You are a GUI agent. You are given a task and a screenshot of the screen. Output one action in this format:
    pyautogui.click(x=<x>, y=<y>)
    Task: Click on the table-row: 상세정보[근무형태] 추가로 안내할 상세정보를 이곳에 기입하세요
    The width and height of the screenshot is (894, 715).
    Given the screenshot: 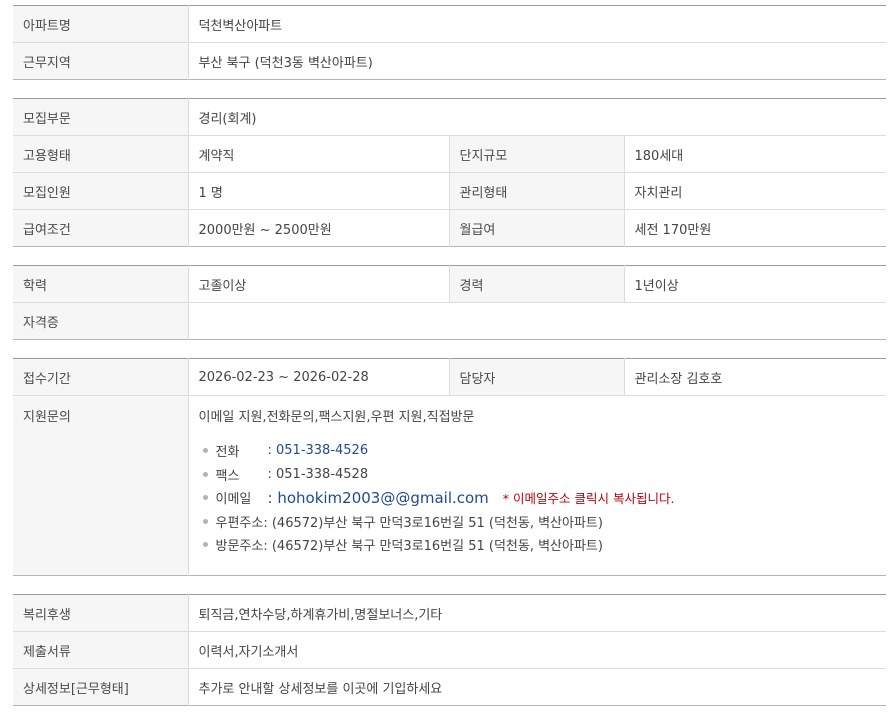 What is the action you would take?
    pyautogui.click(x=449, y=687)
    